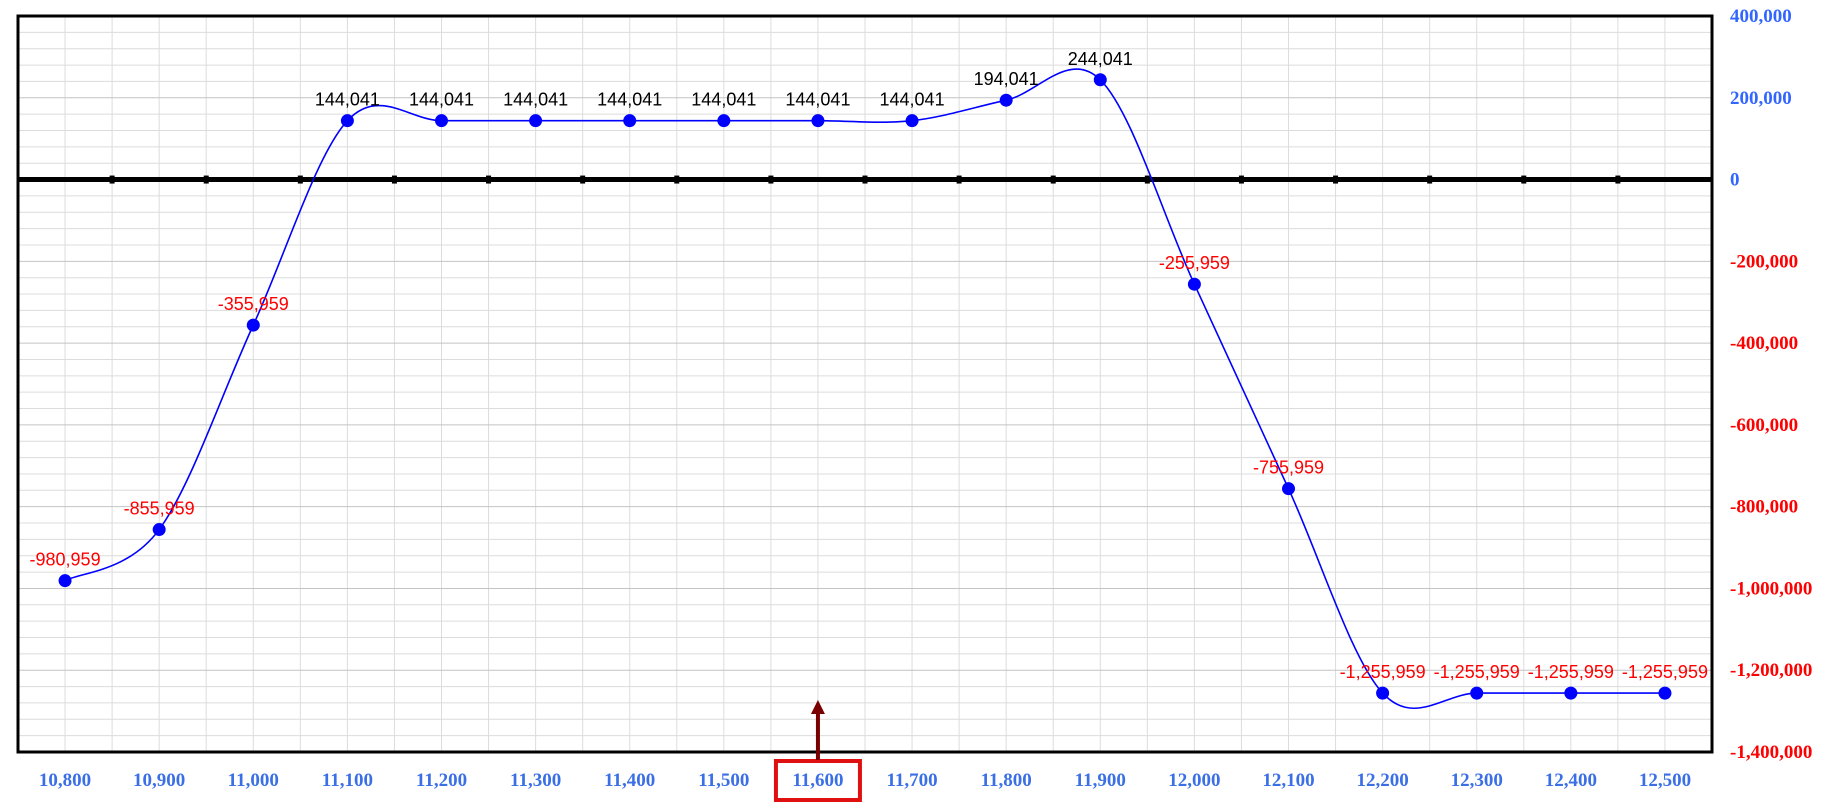  I want to click on x-tick-label: 11,900, so click(1100, 780).